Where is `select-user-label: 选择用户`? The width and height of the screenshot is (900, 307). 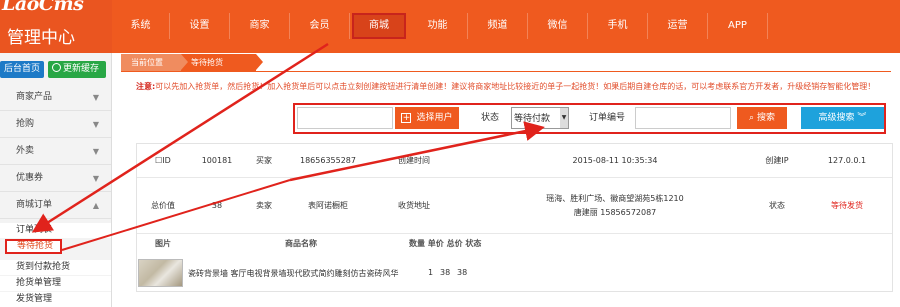
select-user-label: 选择用户 is located at coordinates (434, 118).